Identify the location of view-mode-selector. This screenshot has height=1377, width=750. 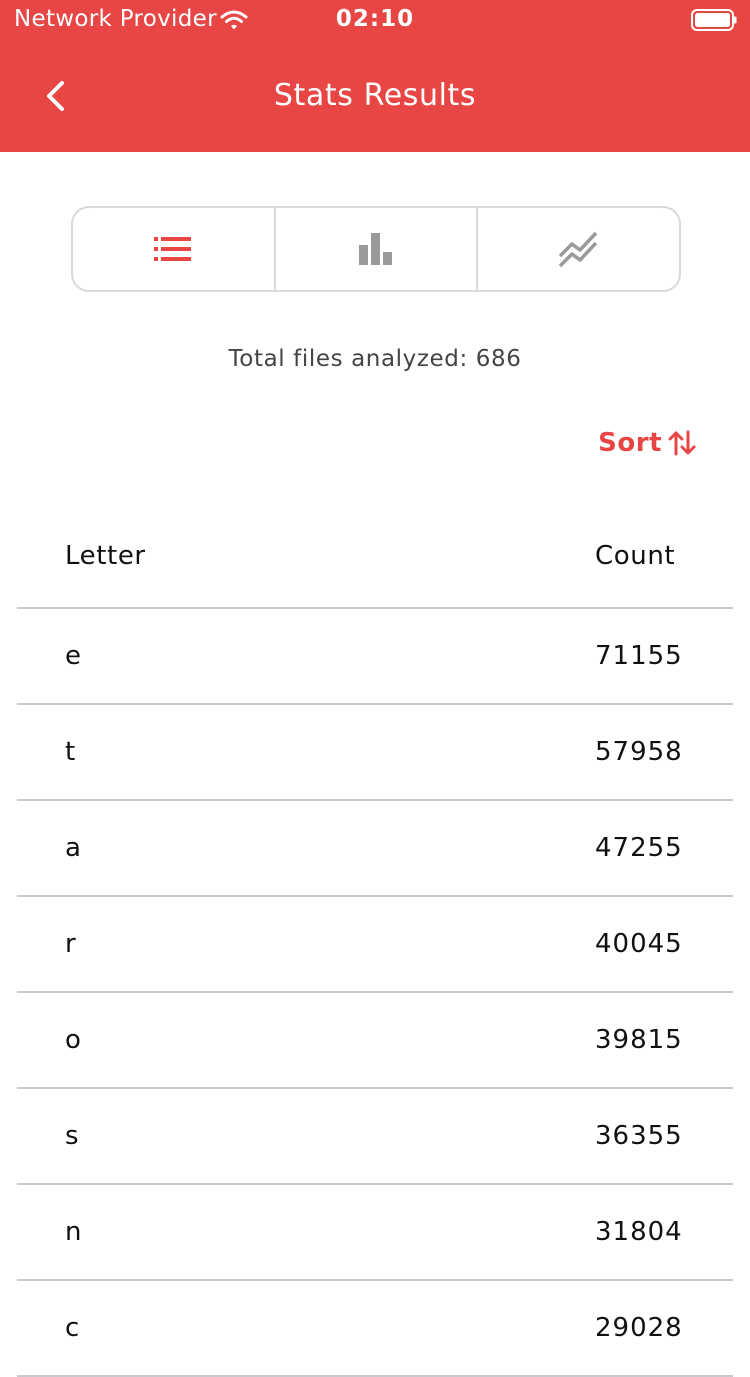
(376, 249).